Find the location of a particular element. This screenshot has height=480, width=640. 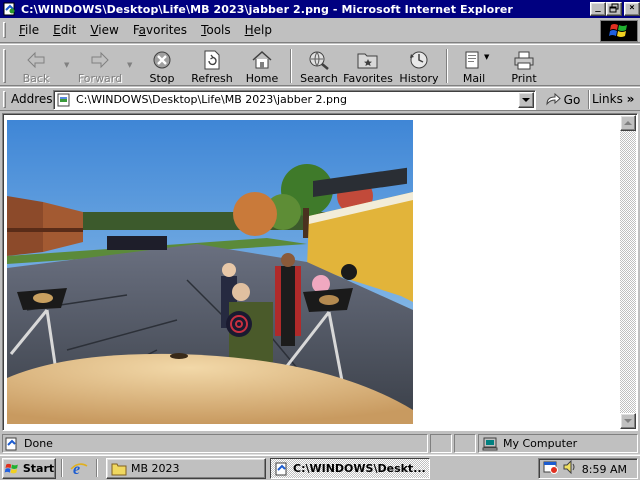

menu-help: Help is located at coordinates (258, 30).